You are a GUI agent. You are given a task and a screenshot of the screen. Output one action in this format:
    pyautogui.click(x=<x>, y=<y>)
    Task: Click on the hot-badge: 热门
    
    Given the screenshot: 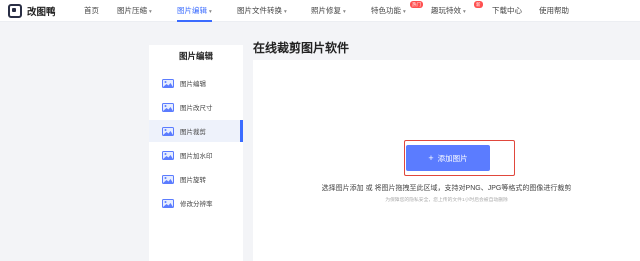 What is the action you would take?
    pyautogui.click(x=416, y=4)
    